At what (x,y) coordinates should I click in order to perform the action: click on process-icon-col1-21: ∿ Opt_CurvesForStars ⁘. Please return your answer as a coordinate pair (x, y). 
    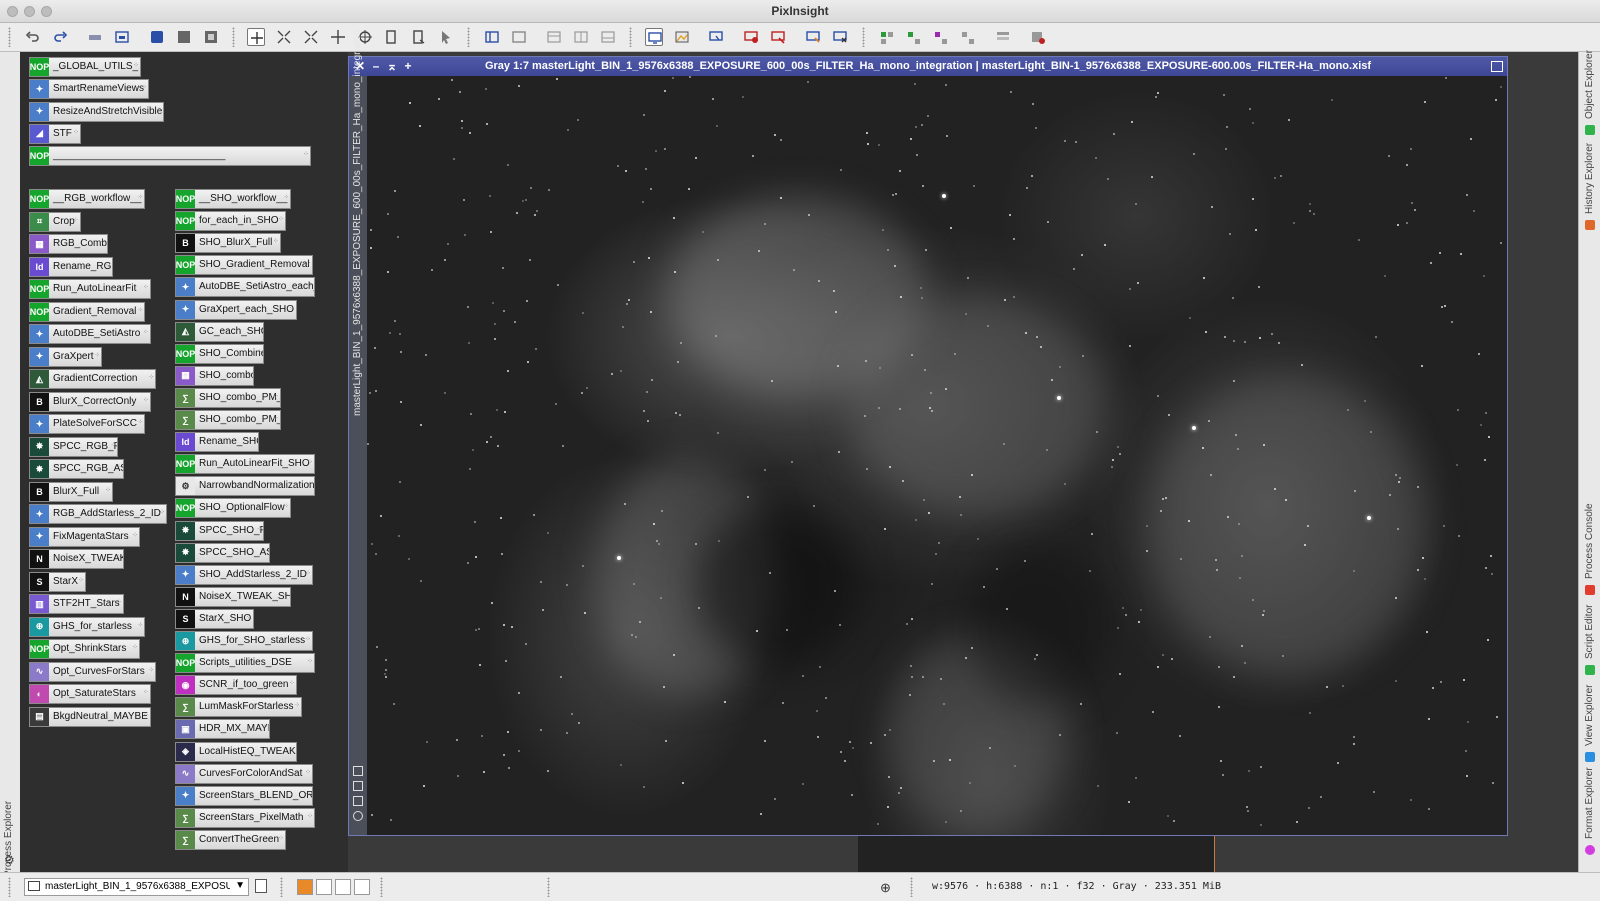
    Looking at the image, I should click on (93, 671).